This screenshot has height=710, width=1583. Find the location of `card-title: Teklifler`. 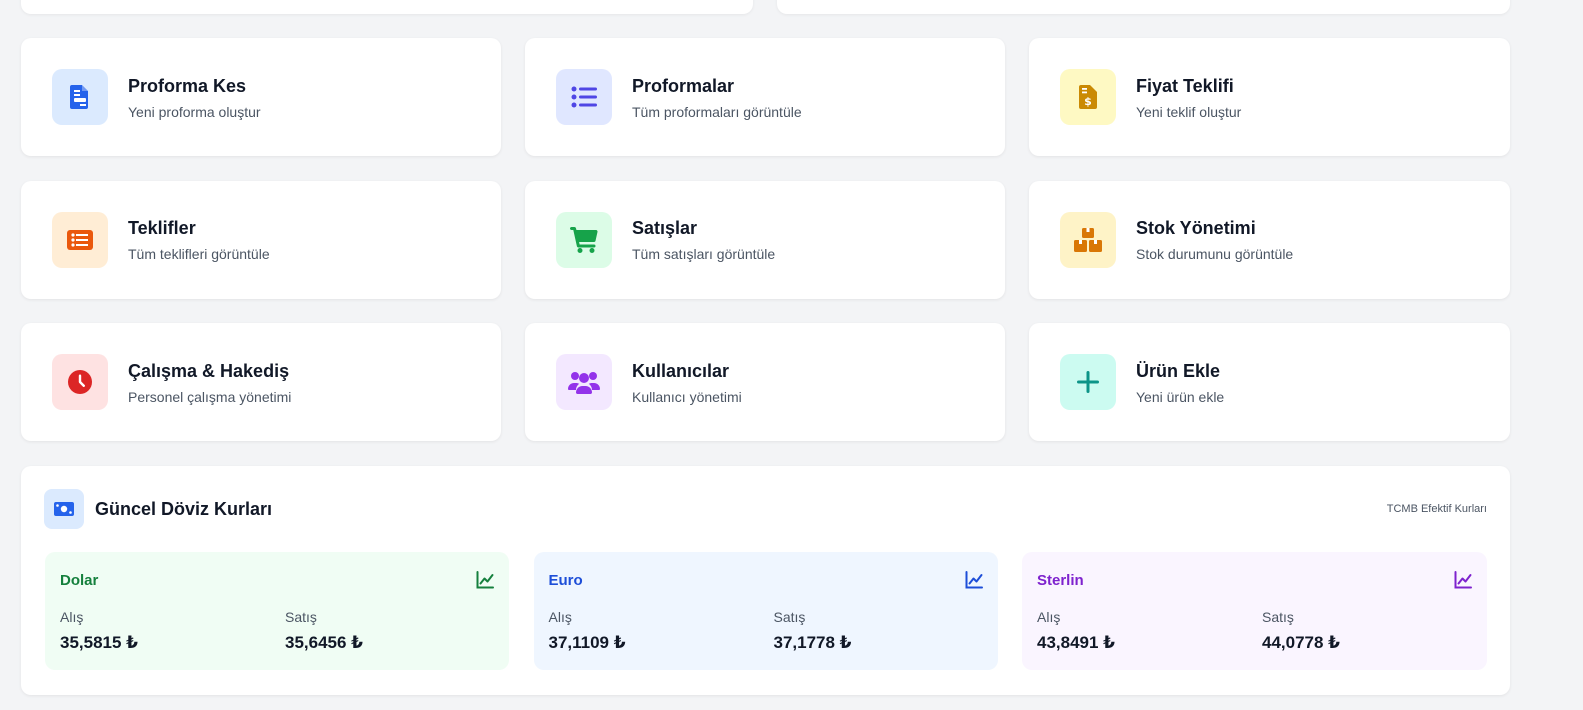

card-title: Teklifler is located at coordinates (162, 228).